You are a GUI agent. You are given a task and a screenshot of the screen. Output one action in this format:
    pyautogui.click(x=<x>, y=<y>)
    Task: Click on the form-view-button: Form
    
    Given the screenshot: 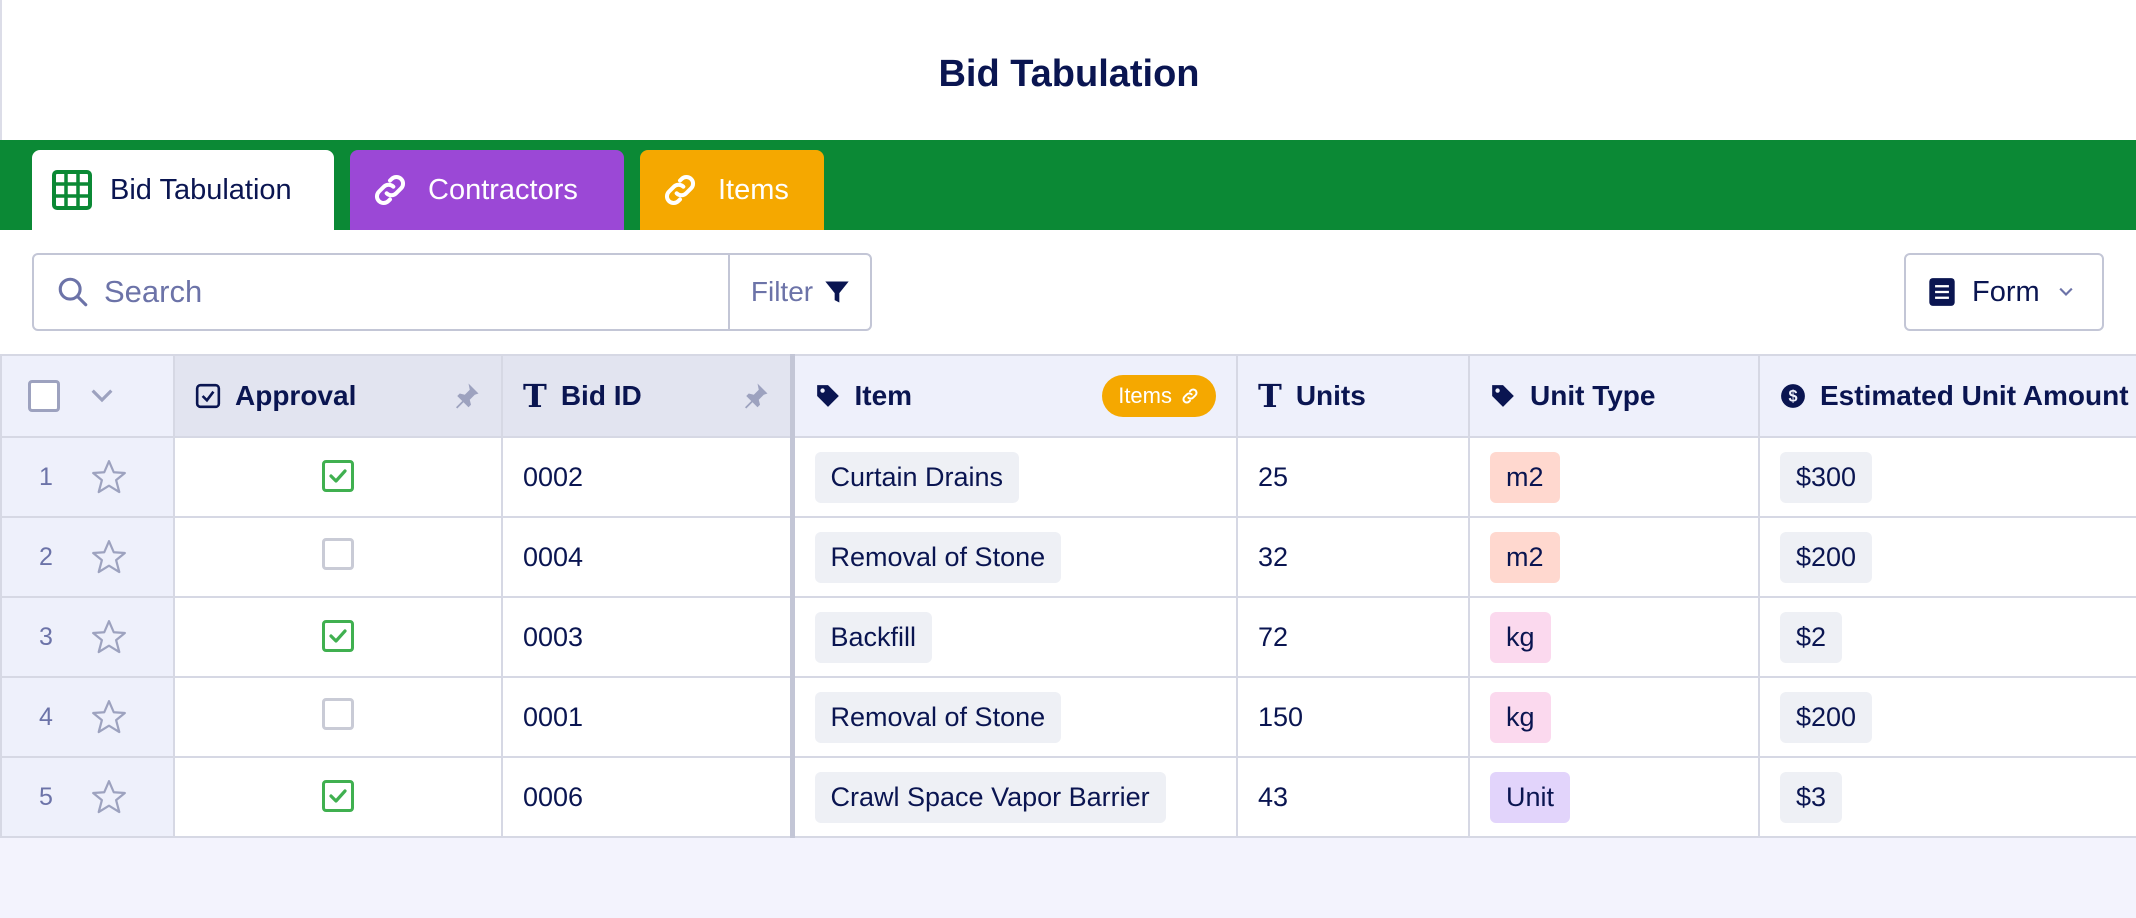 What is the action you would take?
    pyautogui.click(x=2004, y=292)
    